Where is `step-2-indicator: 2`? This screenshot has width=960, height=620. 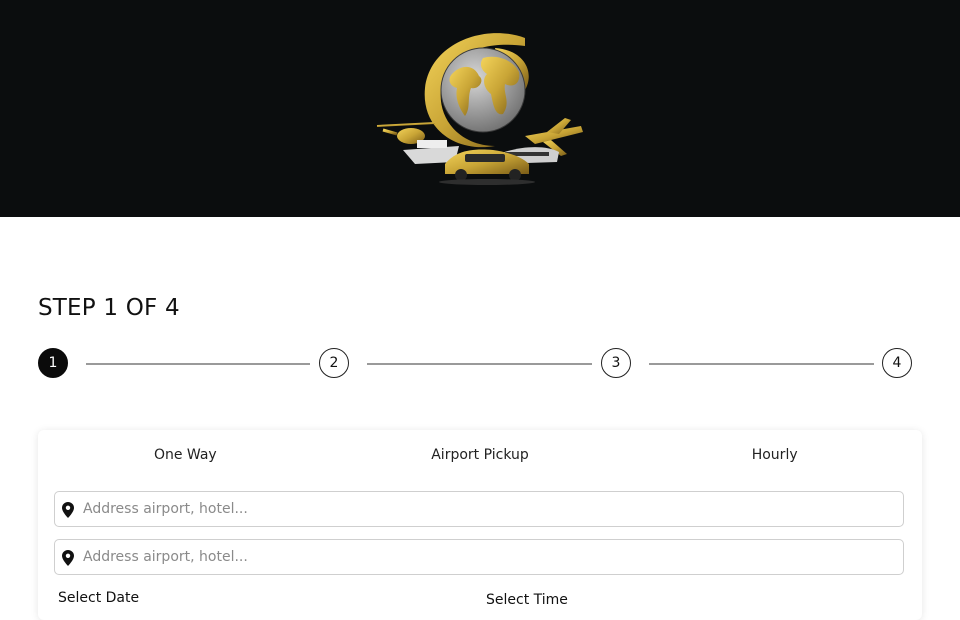 step-2-indicator: 2 is located at coordinates (334, 363).